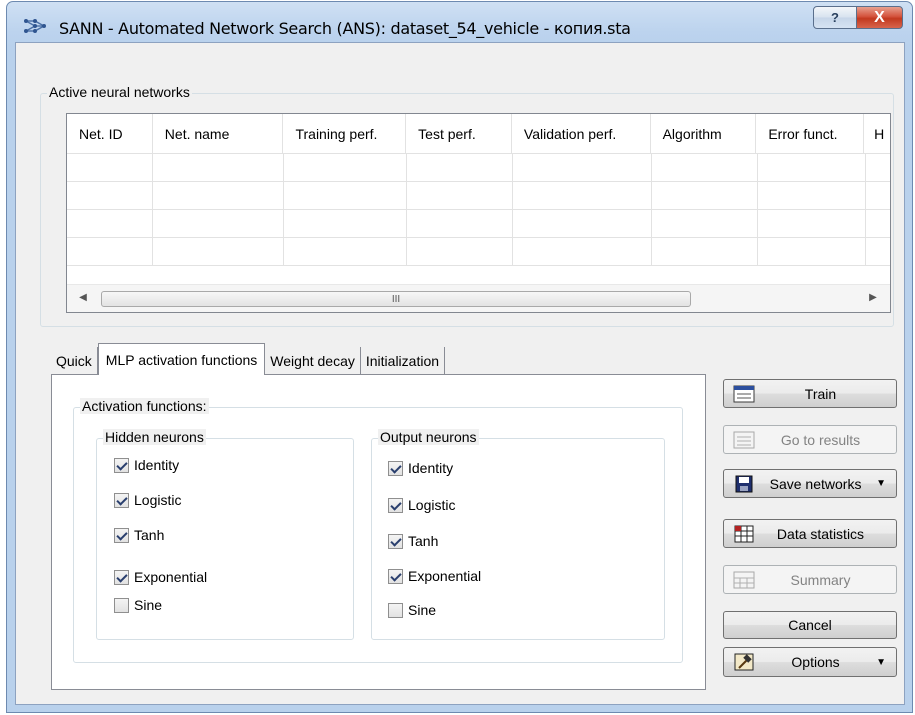 The image size is (915, 715). What do you see at coordinates (218, 134) in the screenshot?
I see `col-net-name: Net. name` at bounding box center [218, 134].